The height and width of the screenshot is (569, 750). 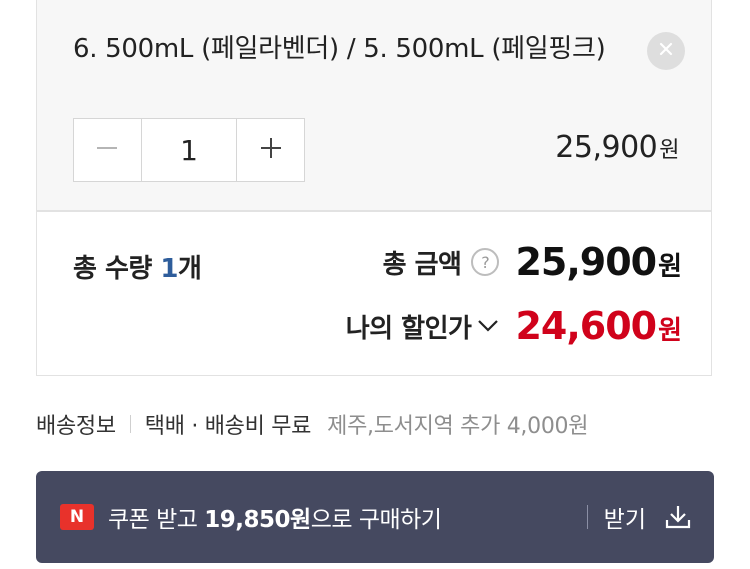 What do you see at coordinates (189, 269) in the screenshot?
I see `total-quantity-unit: 개` at bounding box center [189, 269].